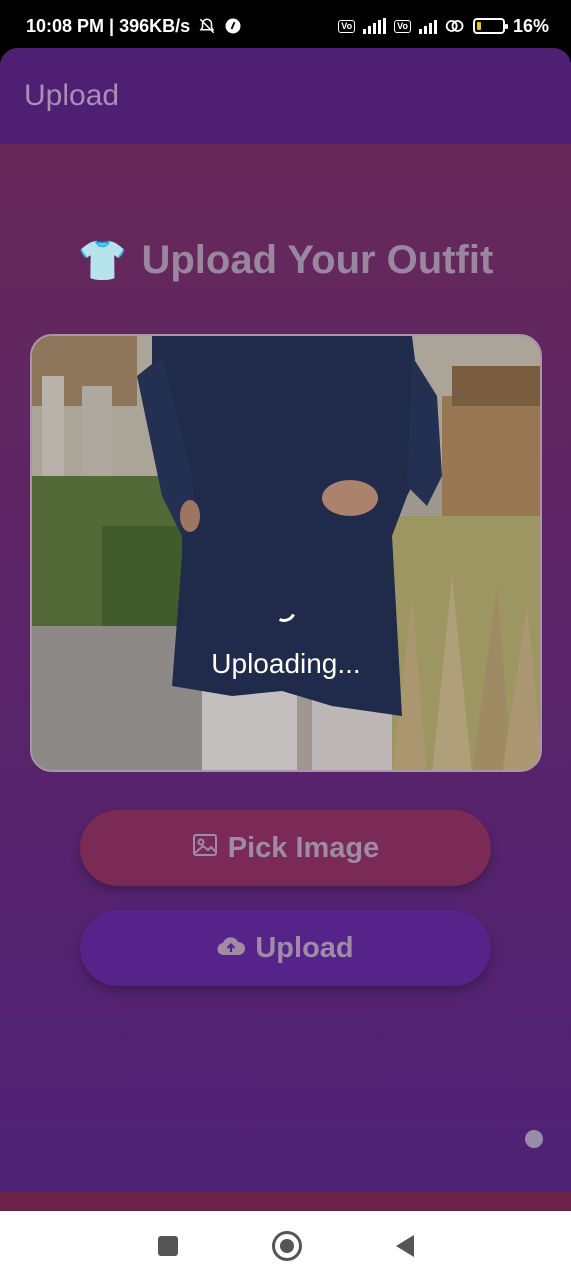 This screenshot has height=1280, width=571. Describe the element at coordinates (347, 26) in the screenshot. I see `volte-badge-icon: Vo` at that location.